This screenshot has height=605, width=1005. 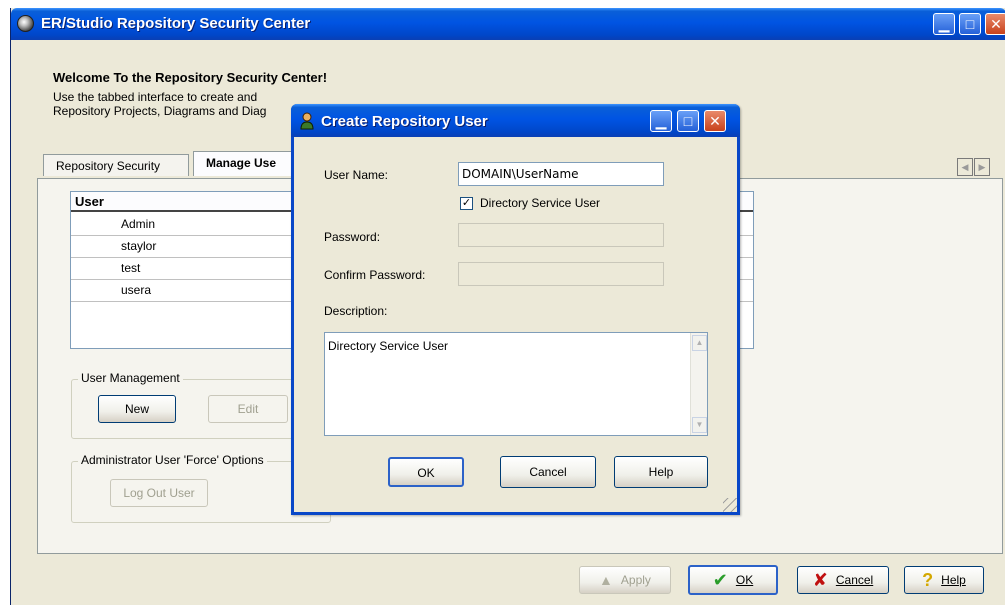 I want to click on directory-service-label: Directory Service User, so click(x=540, y=203).